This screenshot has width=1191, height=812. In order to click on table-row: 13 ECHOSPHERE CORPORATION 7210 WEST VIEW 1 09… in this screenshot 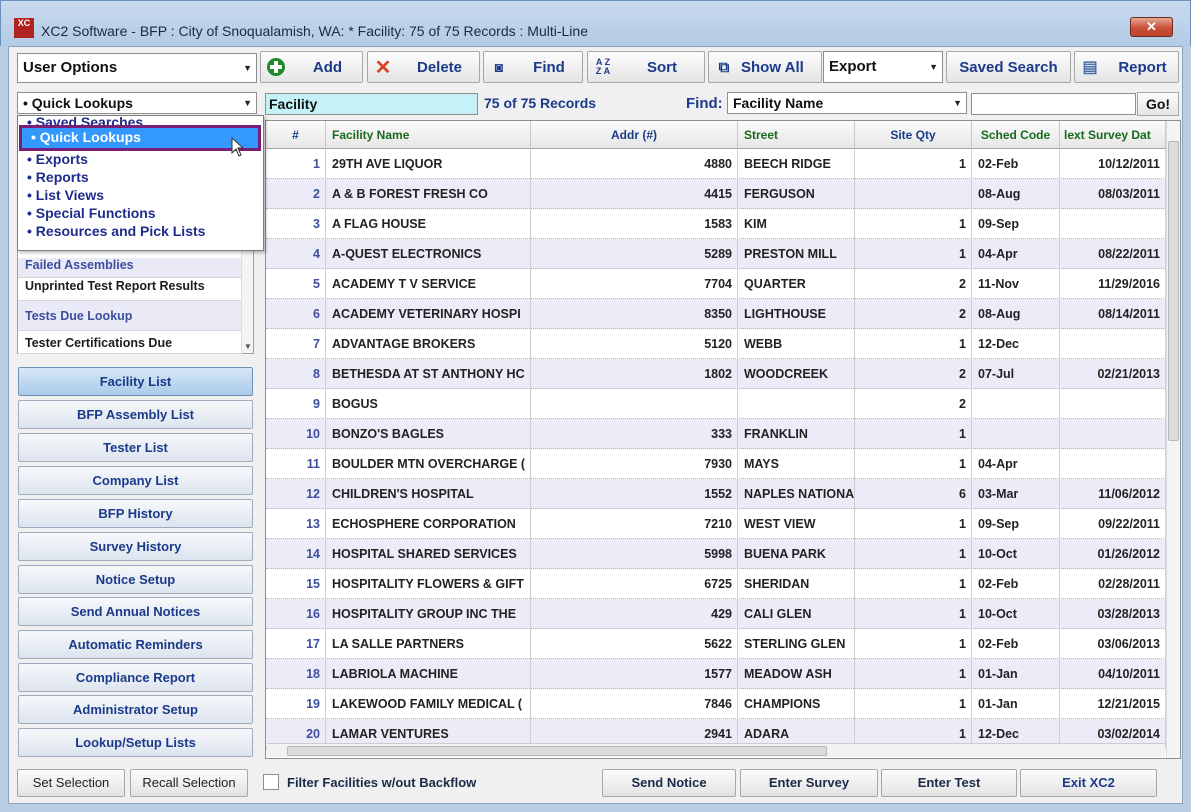, I will do `click(716, 524)`.